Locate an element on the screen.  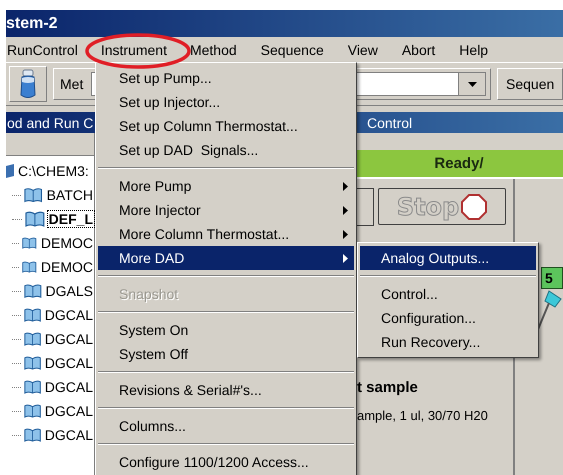
tree-item: DEF_L is located at coordinates (71, 219).